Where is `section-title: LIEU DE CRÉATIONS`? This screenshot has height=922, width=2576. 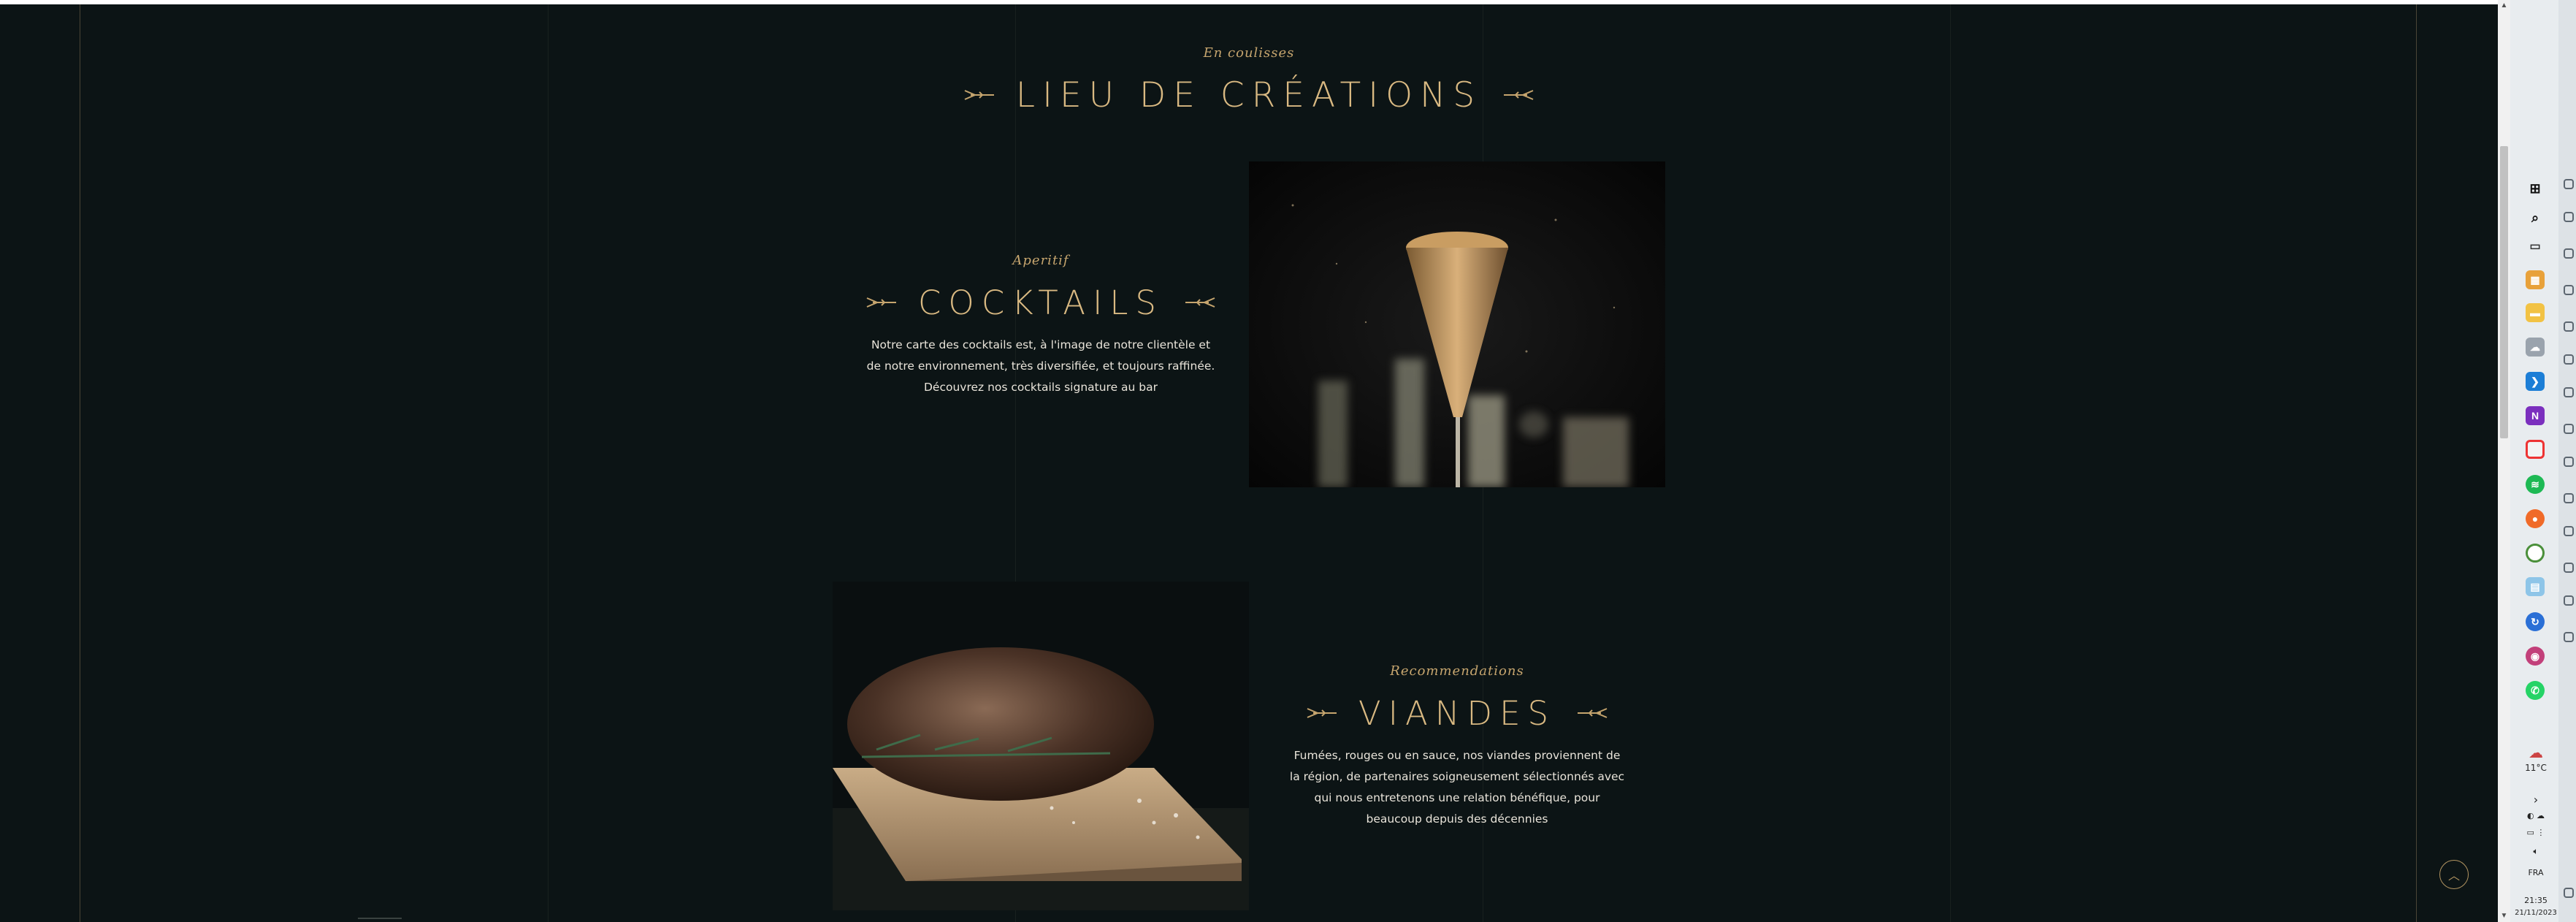
section-title: LIEU DE CRÉATIONS is located at coordinates (1249, 95).